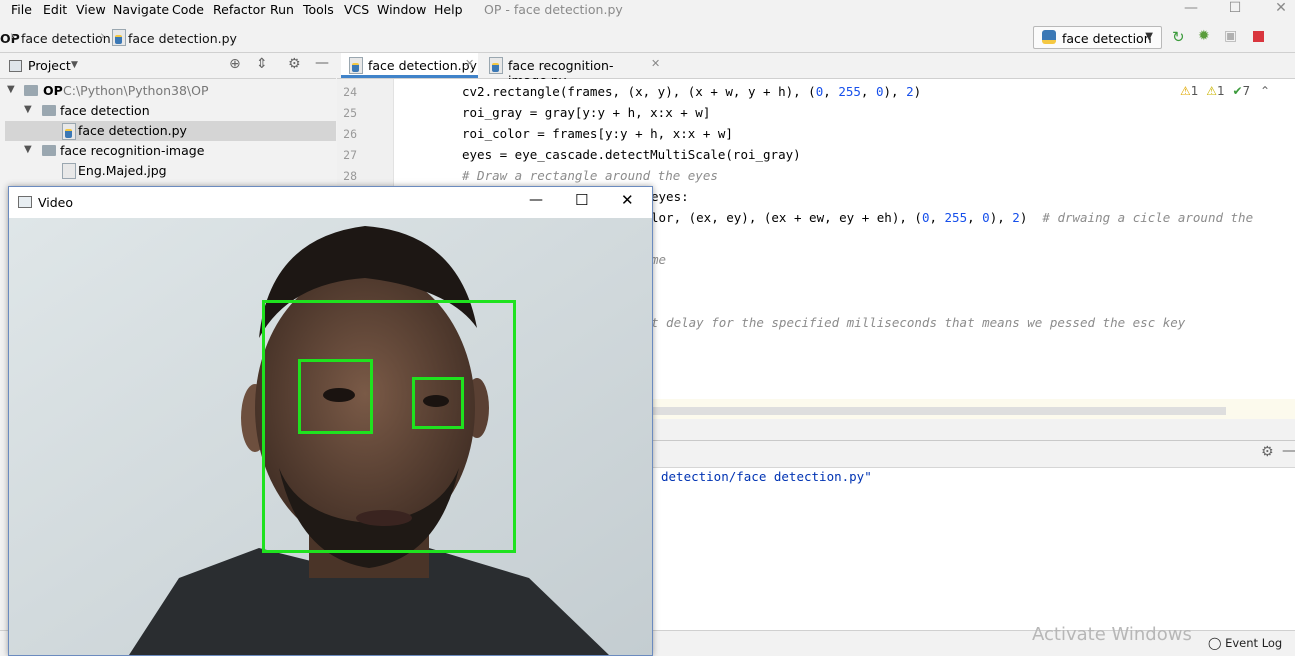 Image resolution: width=1295 pixels, height=656 pixels. What do you see at coordinates (1112, 634) in the screenshot?
I see `activate-windows-watermark: Activate Windows` at bounding box center [1112, 634].